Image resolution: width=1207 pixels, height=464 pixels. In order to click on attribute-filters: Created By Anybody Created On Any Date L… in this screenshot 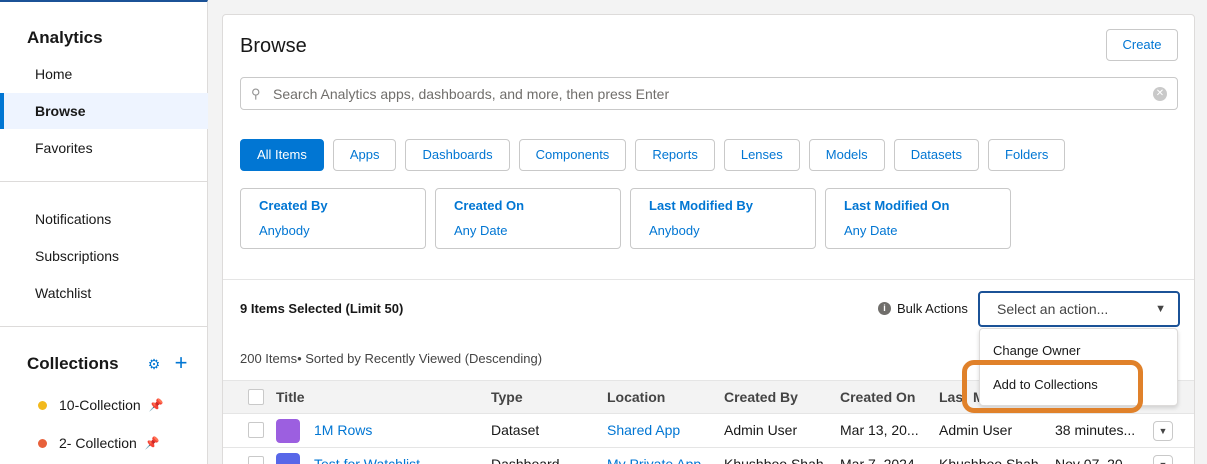, I will do `click(625, 218)`.